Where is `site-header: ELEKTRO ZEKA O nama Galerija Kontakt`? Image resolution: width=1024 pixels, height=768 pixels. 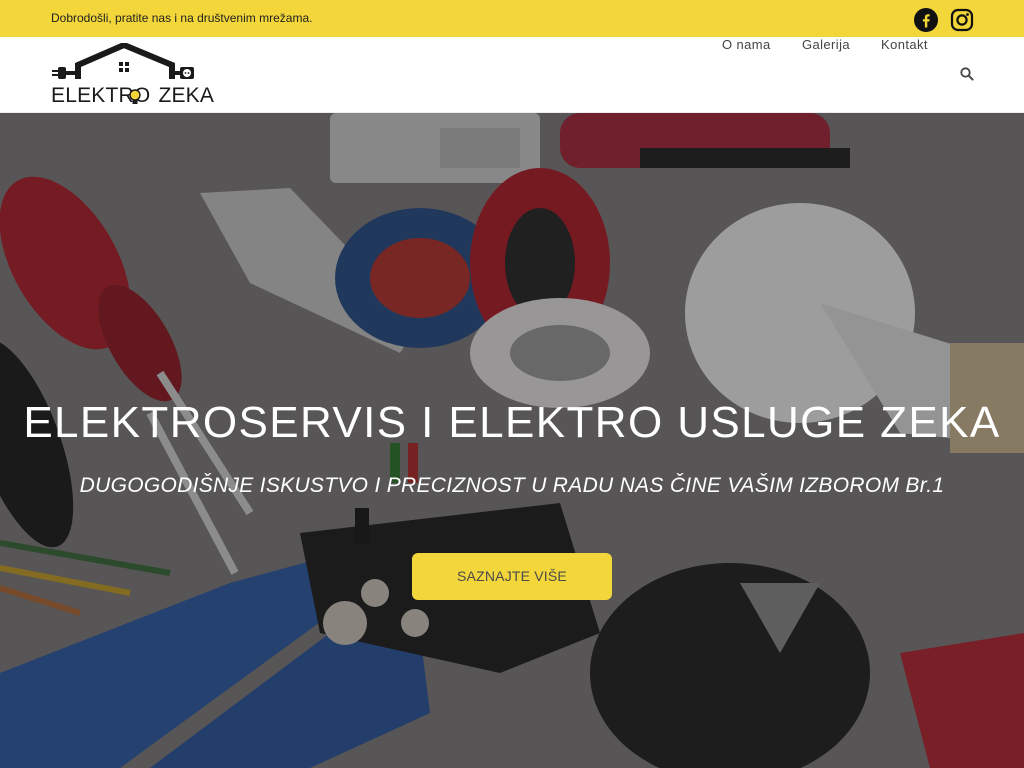
site-header: ELEKTRO ZEKA O nama Galerija Kontakt is located at coordinates (512, 75).